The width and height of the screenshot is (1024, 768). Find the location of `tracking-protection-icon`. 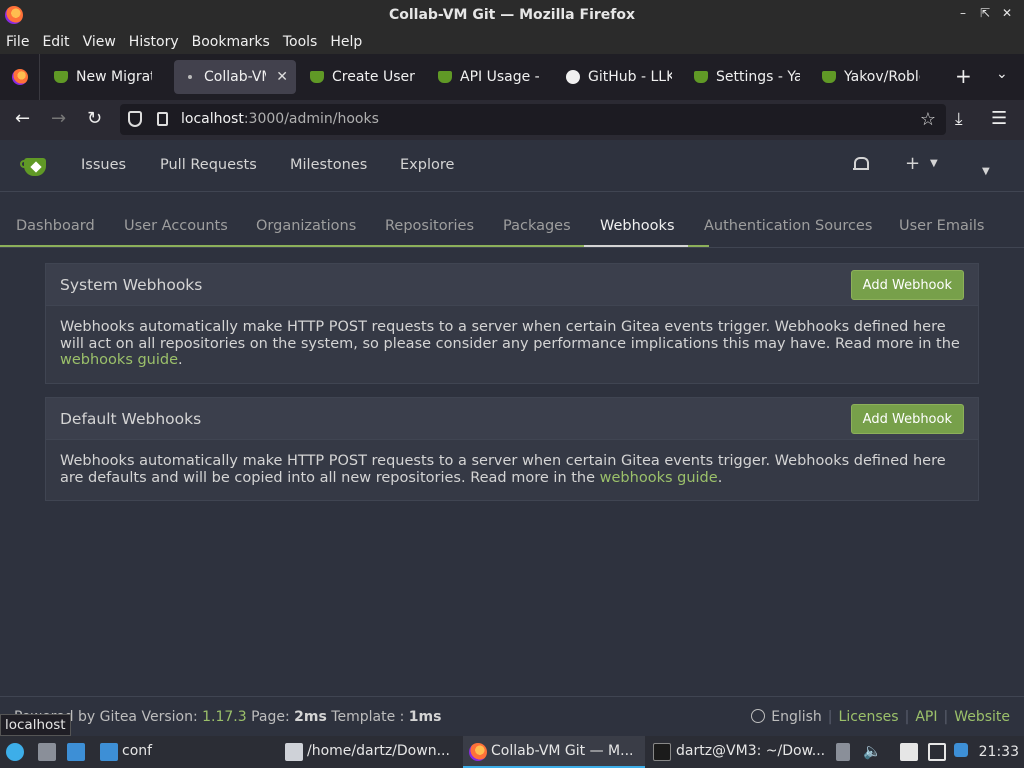

tracking-protection-icon is located at coordinates (135, 119).